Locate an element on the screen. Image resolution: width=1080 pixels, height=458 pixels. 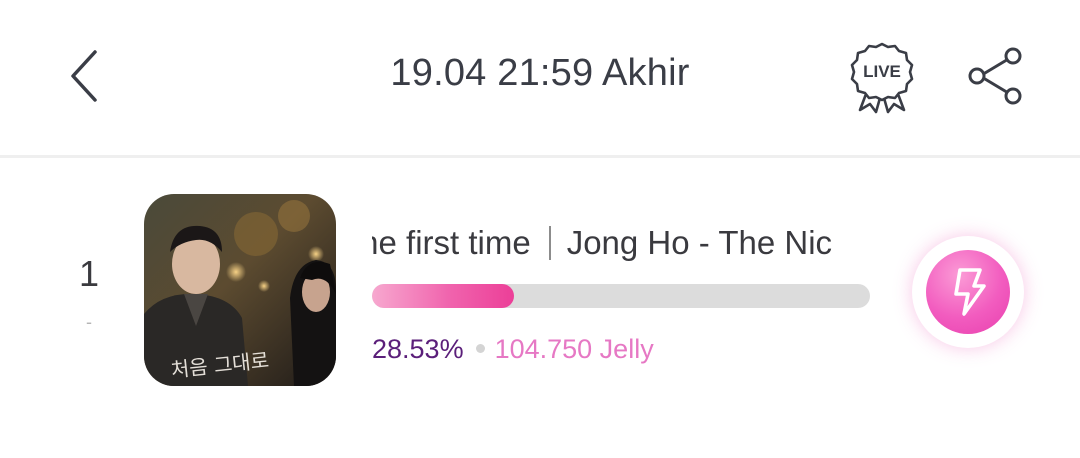
share-button is located at coordinates (996, 76).